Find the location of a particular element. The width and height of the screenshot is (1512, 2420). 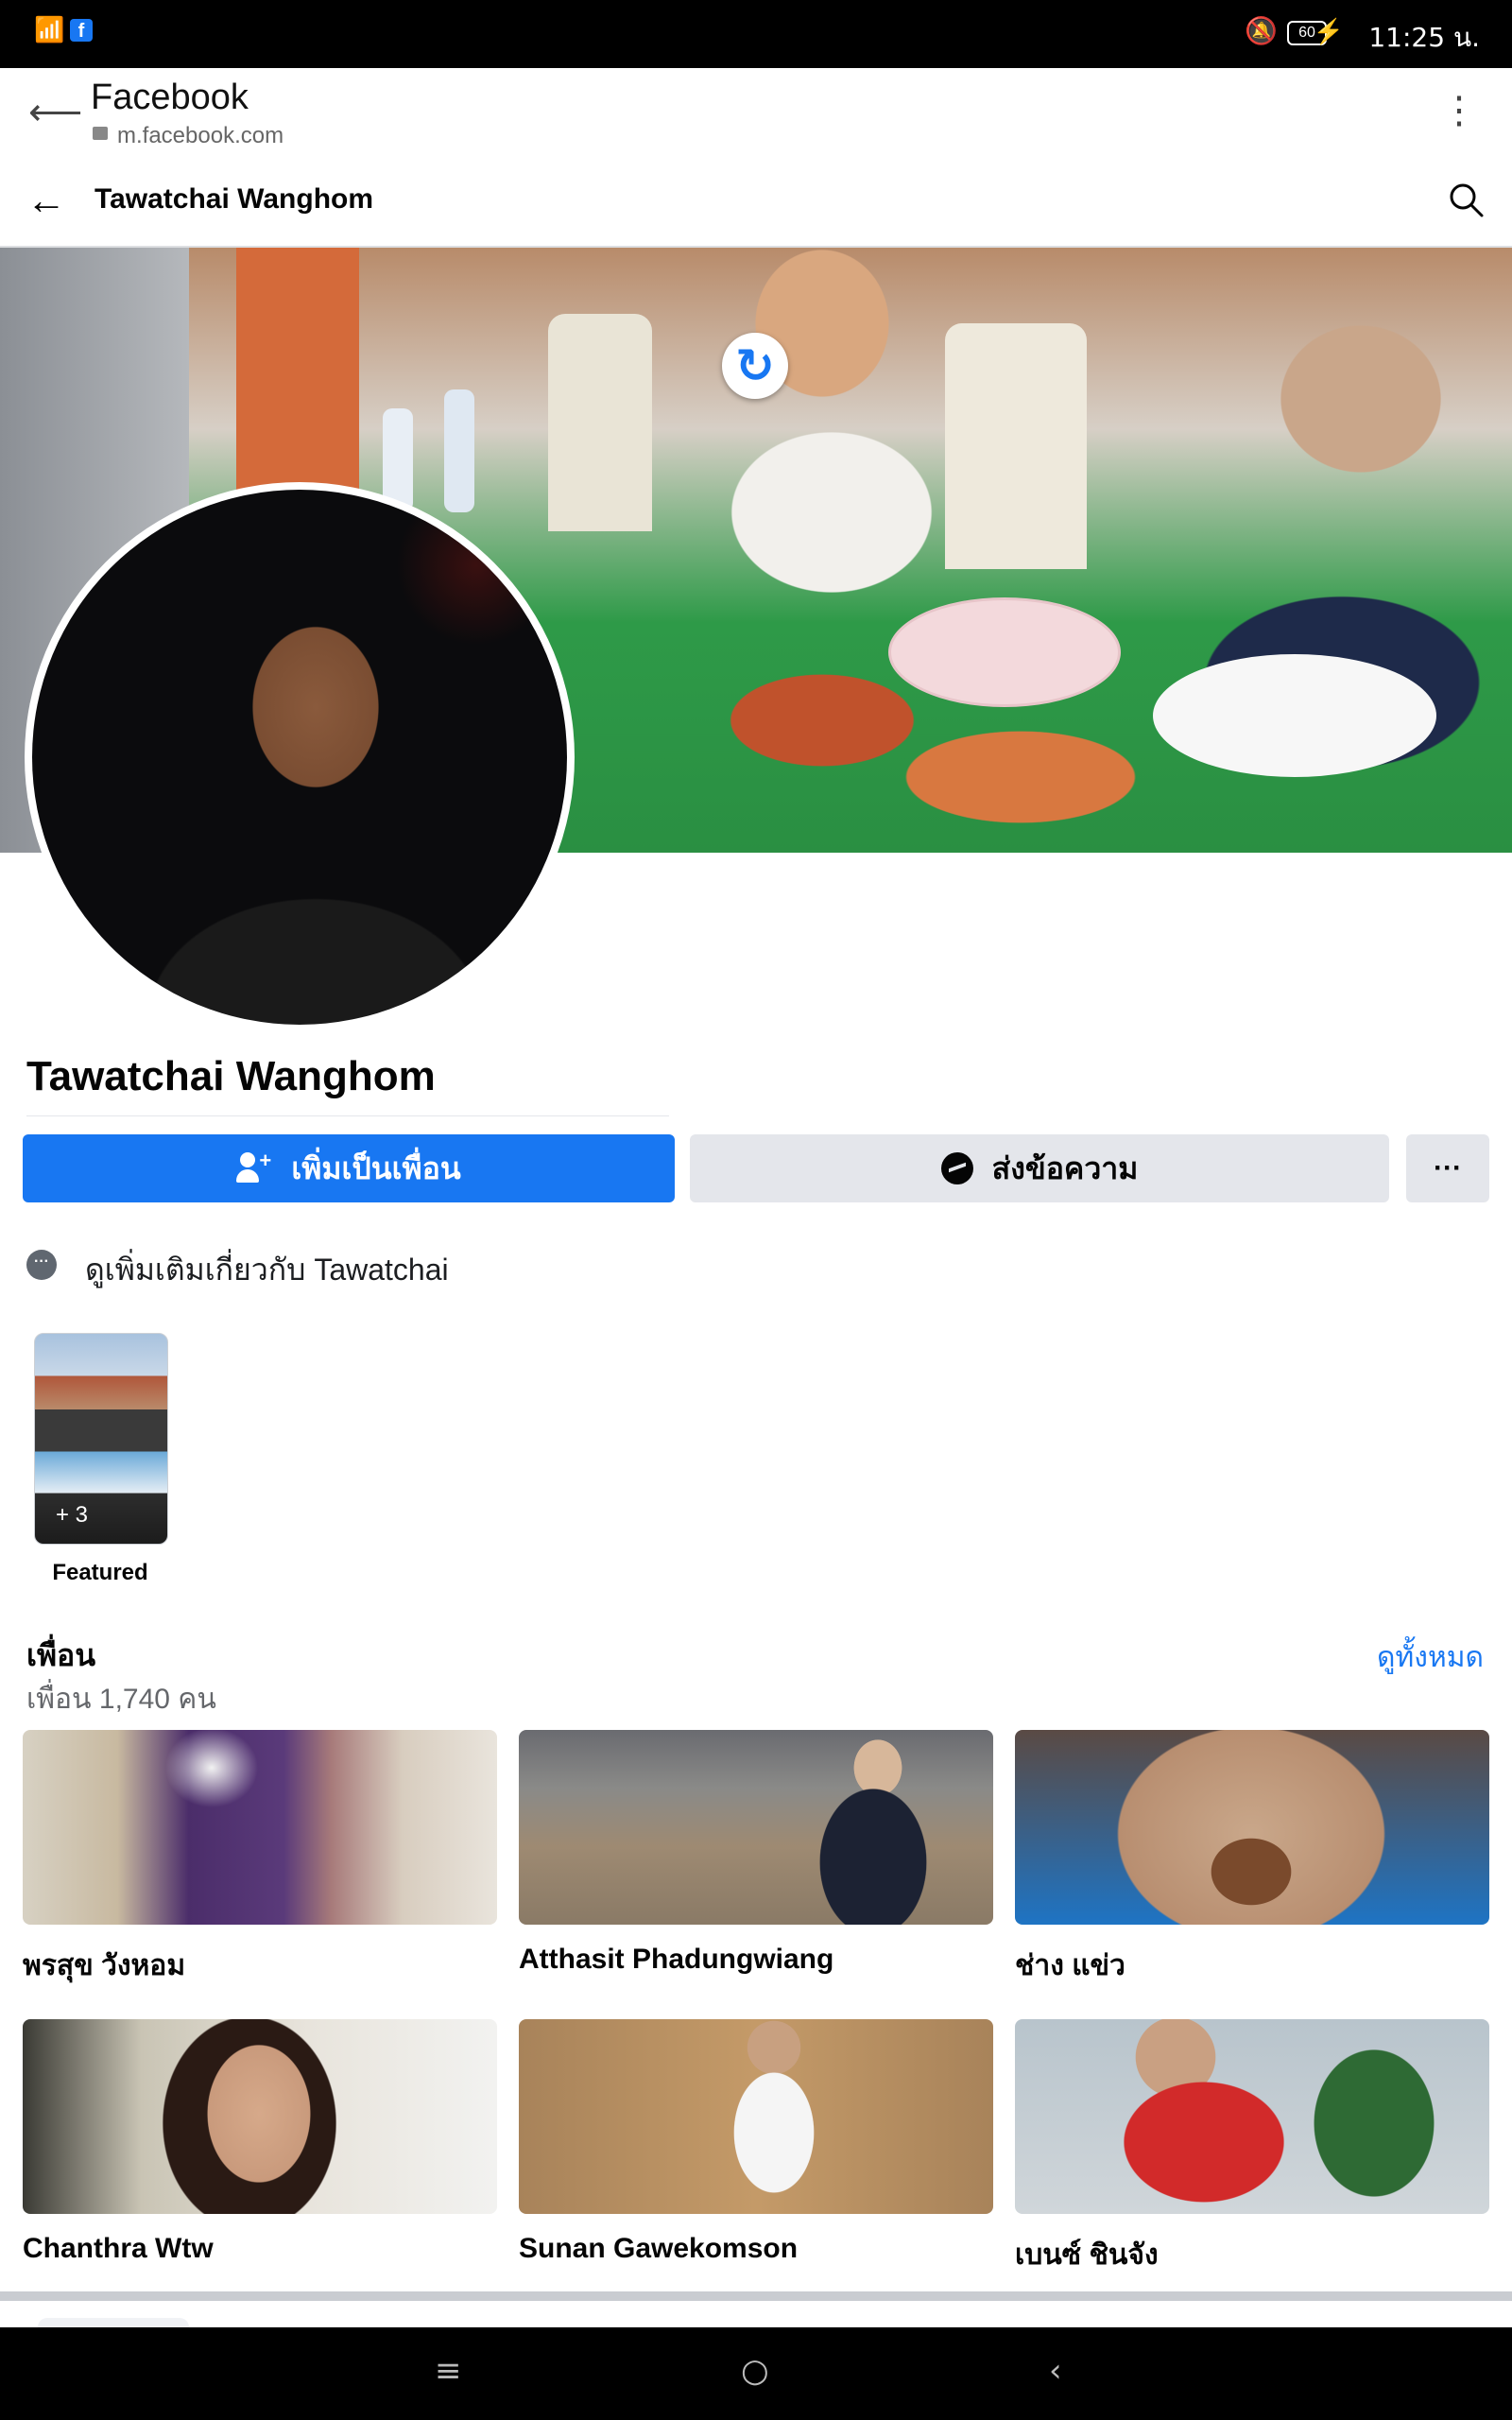

system-navigation-bar: ≡ ○ ‹ is located at coordinates (756, 2373).